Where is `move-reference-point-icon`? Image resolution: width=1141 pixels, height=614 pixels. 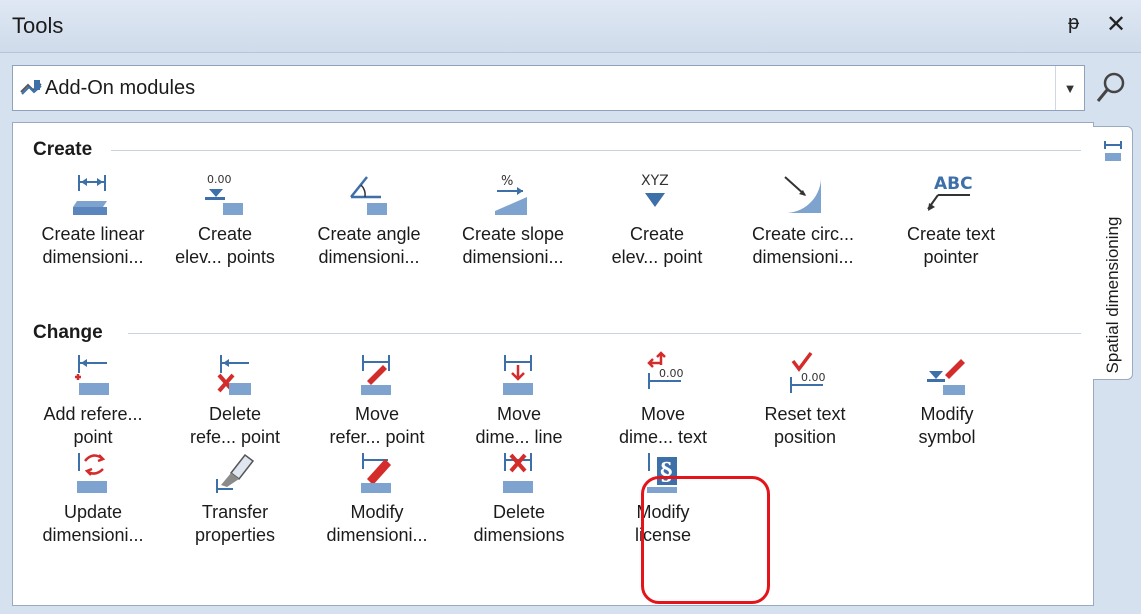
move-reference-point-icon is located at coordinates (376, 375).